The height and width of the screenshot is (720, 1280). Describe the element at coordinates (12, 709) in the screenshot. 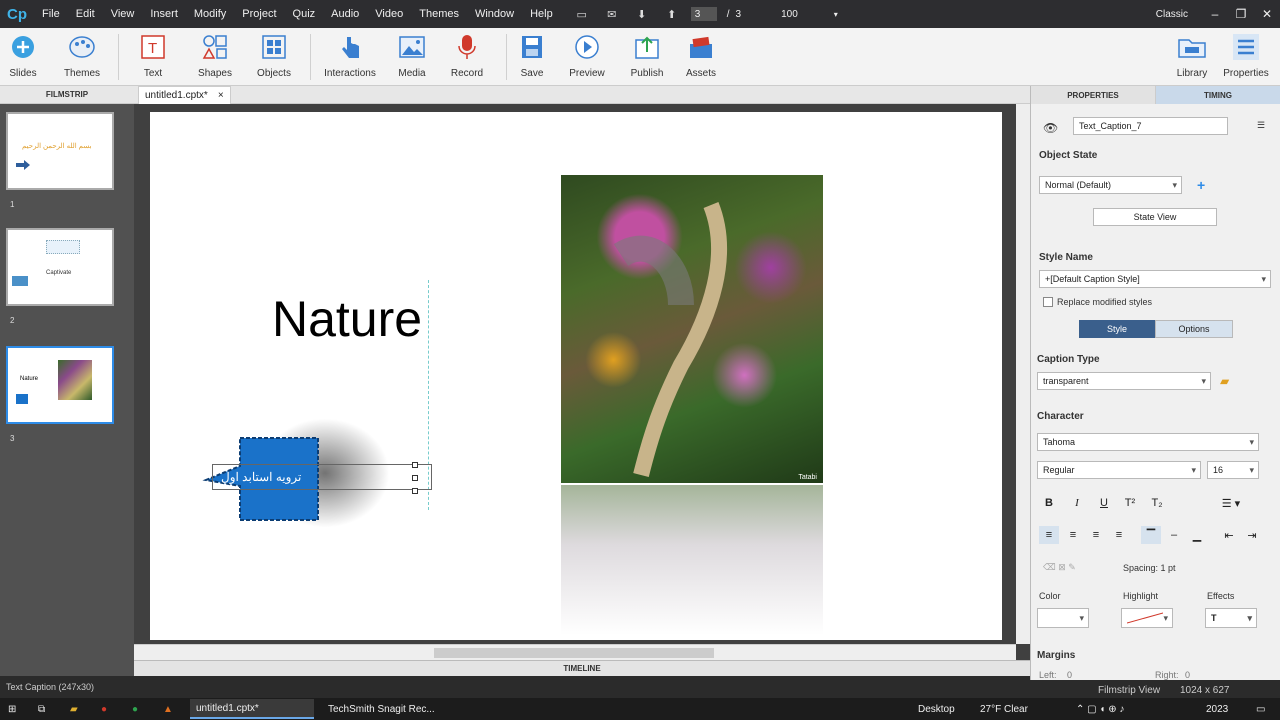

I see `windows-start-icon: ⊞` at that location.